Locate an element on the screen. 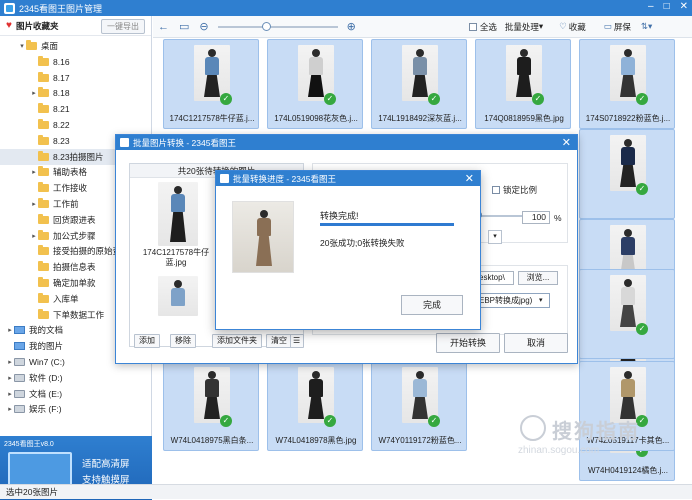  sidebar-item: 8.17 is located at coordinates (75, 78).